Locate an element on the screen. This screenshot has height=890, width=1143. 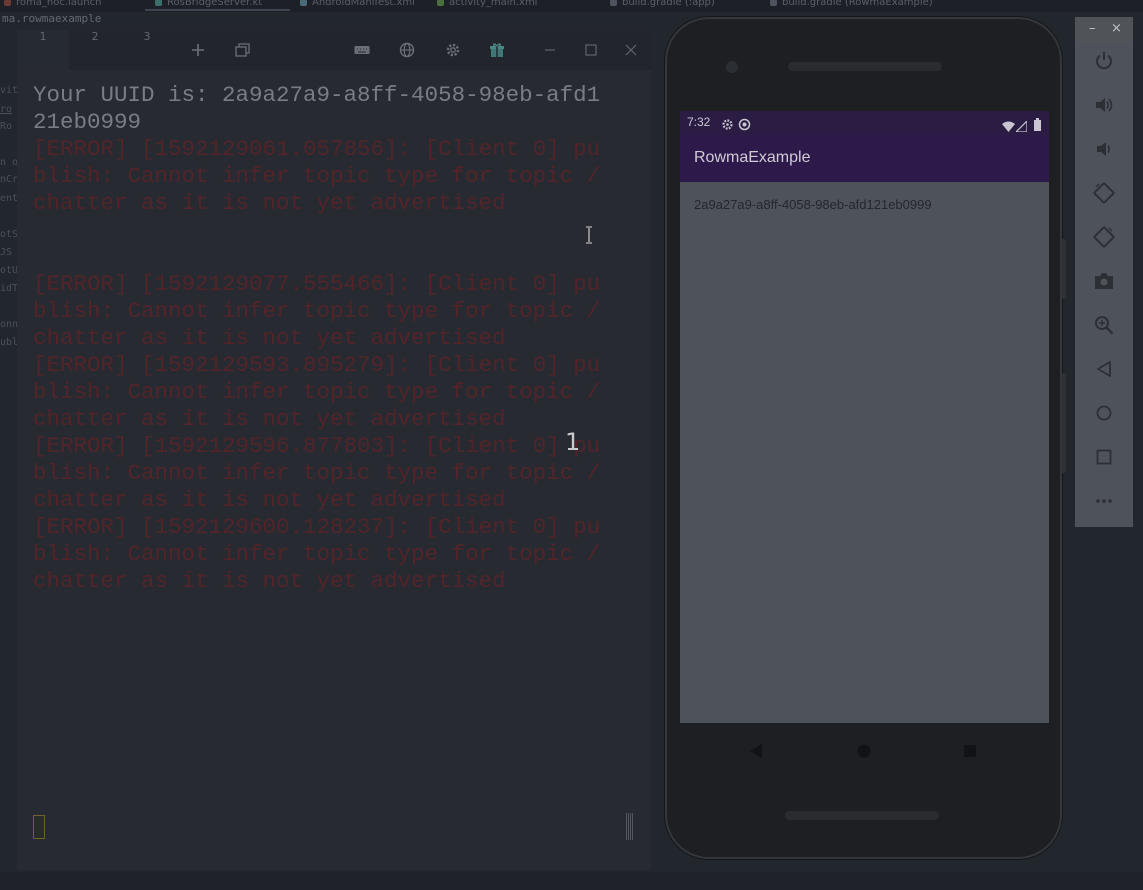
code-fragment: nCr is located at coordinates (8, 179).